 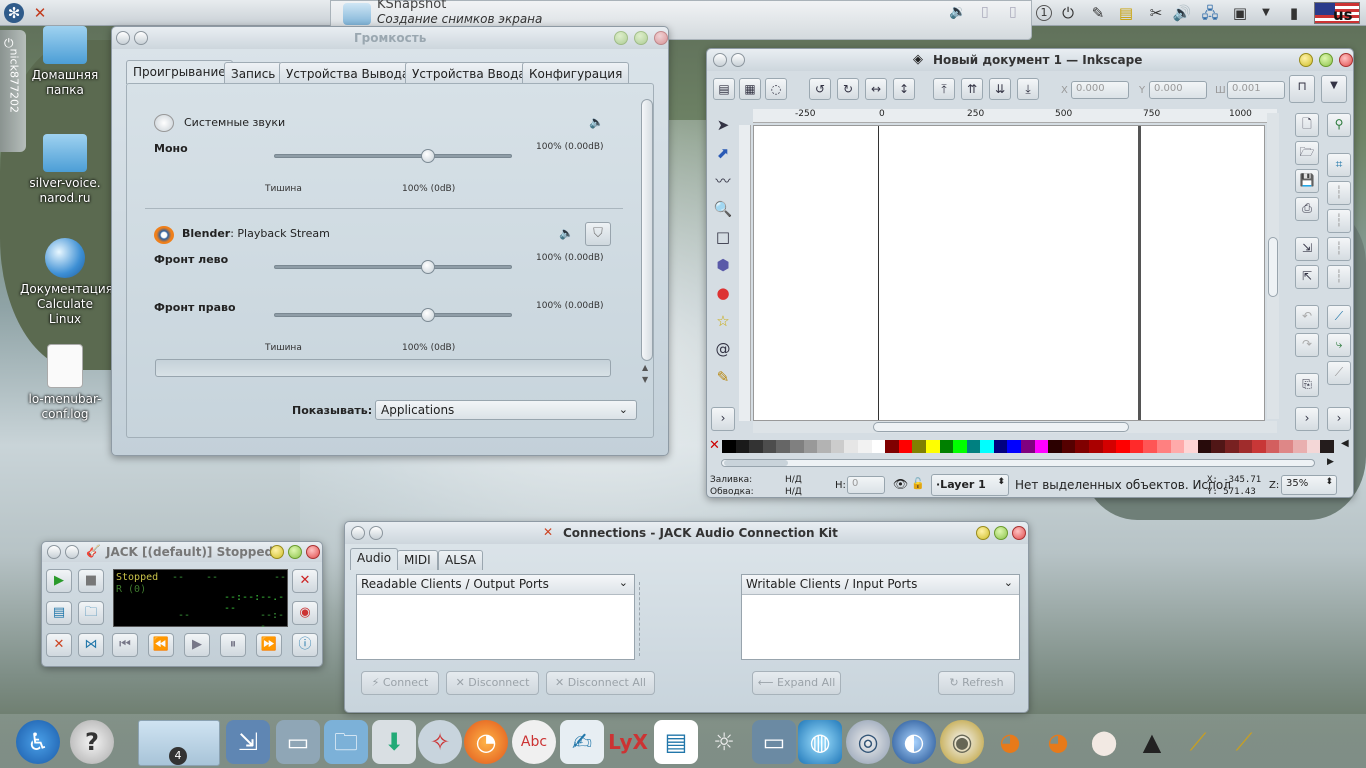 I want to click on select-all-layers-icon: ▦, so click(x=750, y=89).